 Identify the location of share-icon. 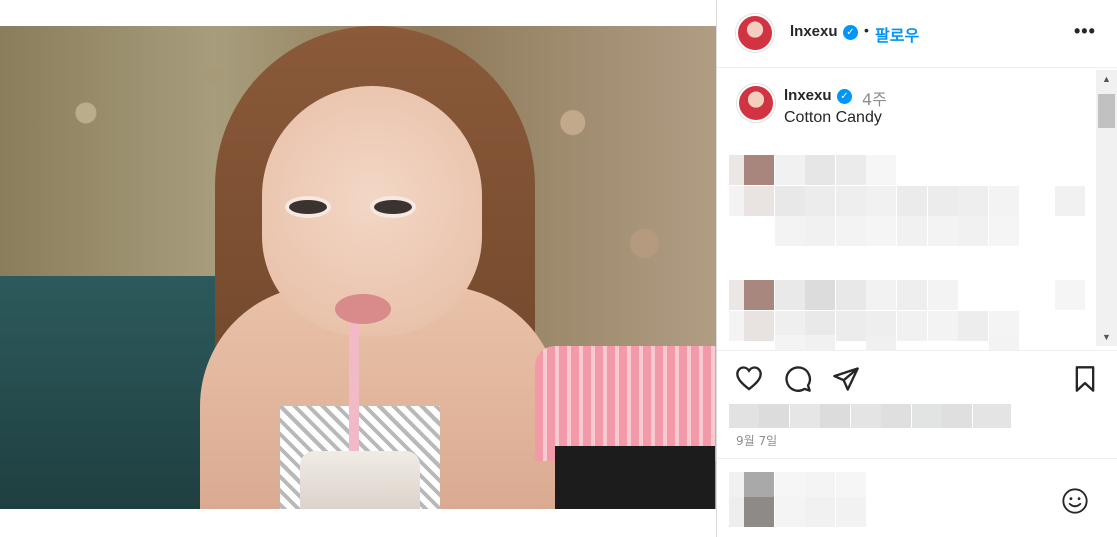
(846, 381).